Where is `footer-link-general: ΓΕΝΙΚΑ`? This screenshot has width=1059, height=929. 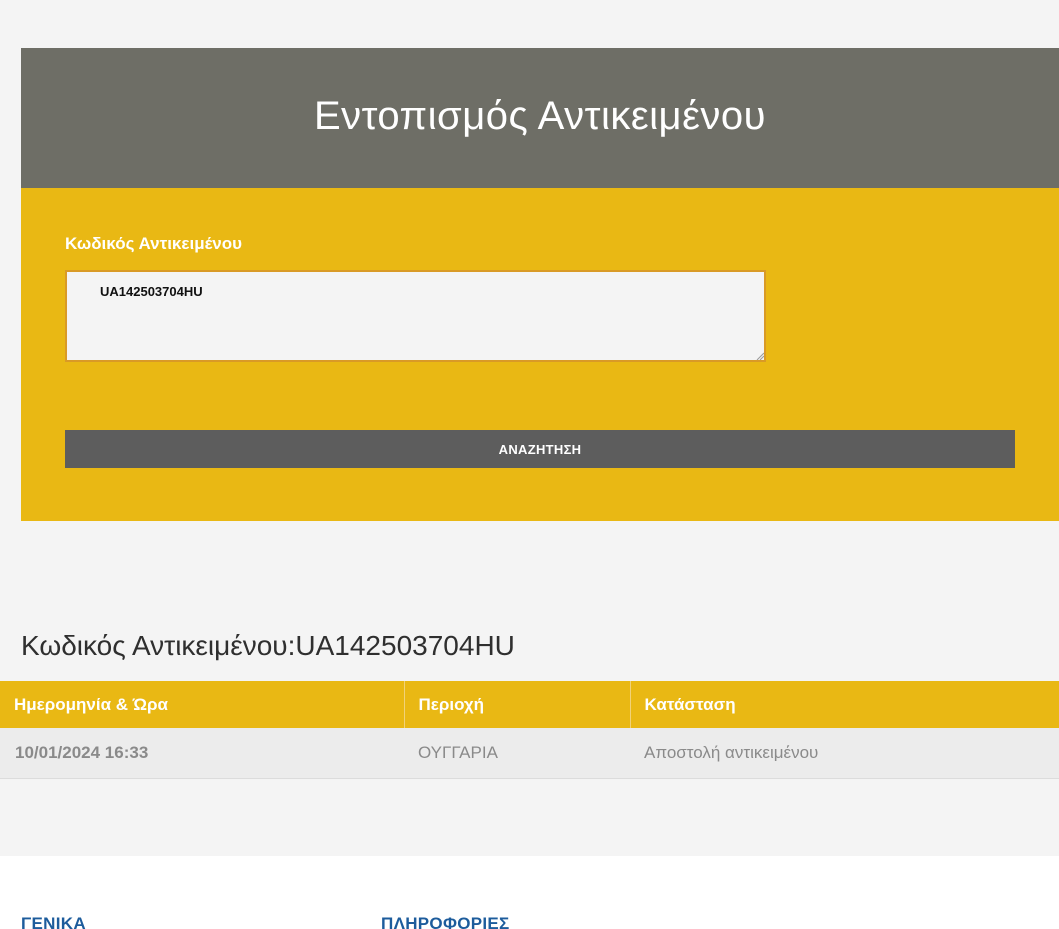 footer-link-general: ΓΕΝΙΚΑ is located at coordinates (53, 921).